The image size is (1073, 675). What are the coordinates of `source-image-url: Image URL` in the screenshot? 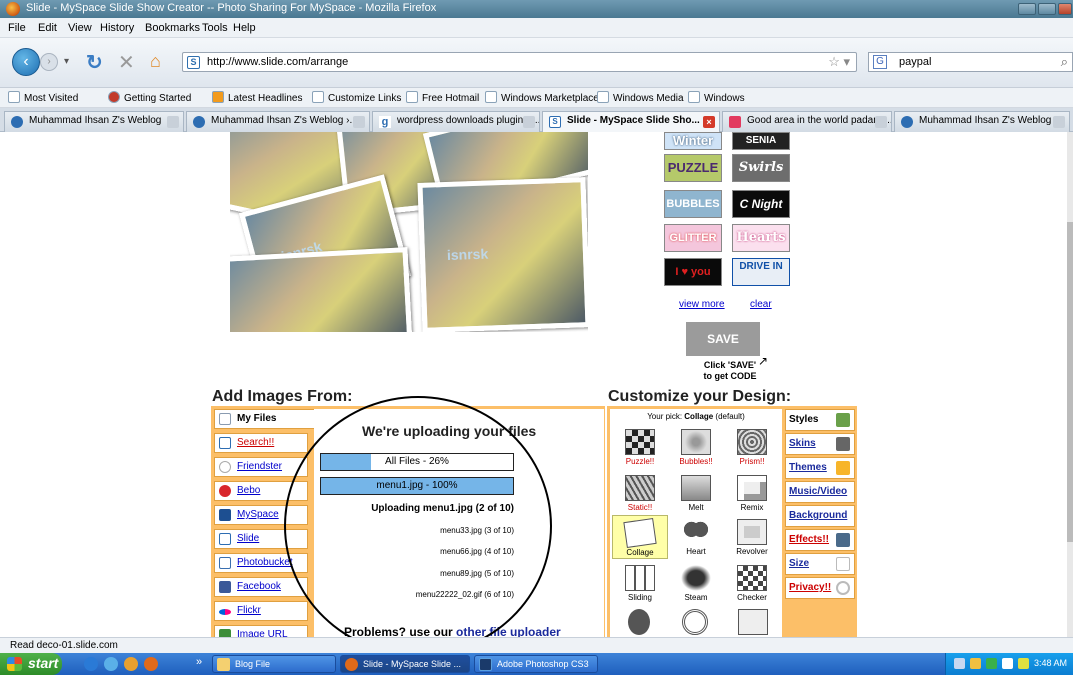 It's located at (261, 631).